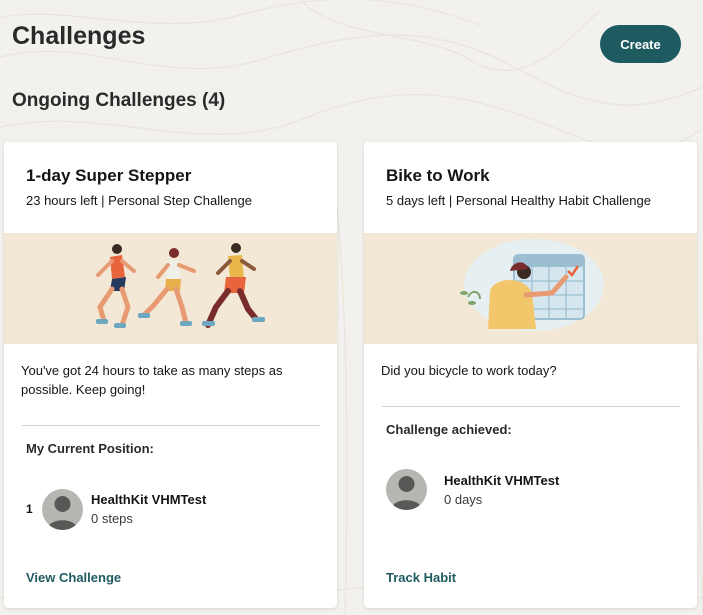 The width and height of the screenshot is (703, 615). I want to click on card-subtitle: 23 hours left | Personal Step Challenge, so click(139, 200).